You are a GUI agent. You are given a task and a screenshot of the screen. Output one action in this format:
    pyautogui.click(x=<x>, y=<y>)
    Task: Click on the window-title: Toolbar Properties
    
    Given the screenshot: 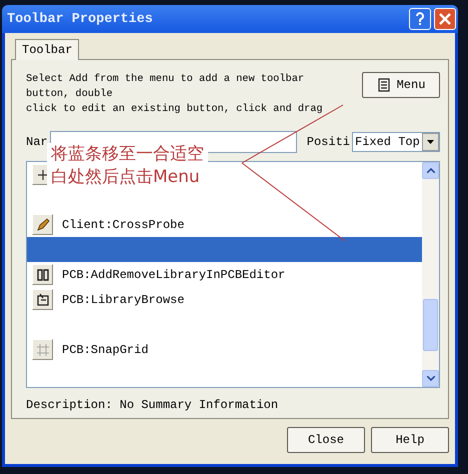 What is the action you would take?
    pyautogui.click(x=80, y=19)
    